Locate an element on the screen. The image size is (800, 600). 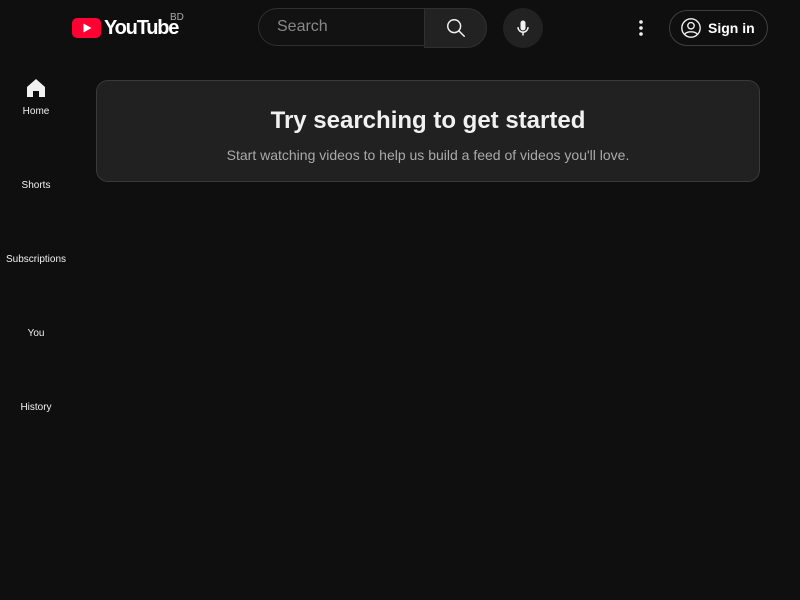
search-icon is located at coordinates (455, 28).